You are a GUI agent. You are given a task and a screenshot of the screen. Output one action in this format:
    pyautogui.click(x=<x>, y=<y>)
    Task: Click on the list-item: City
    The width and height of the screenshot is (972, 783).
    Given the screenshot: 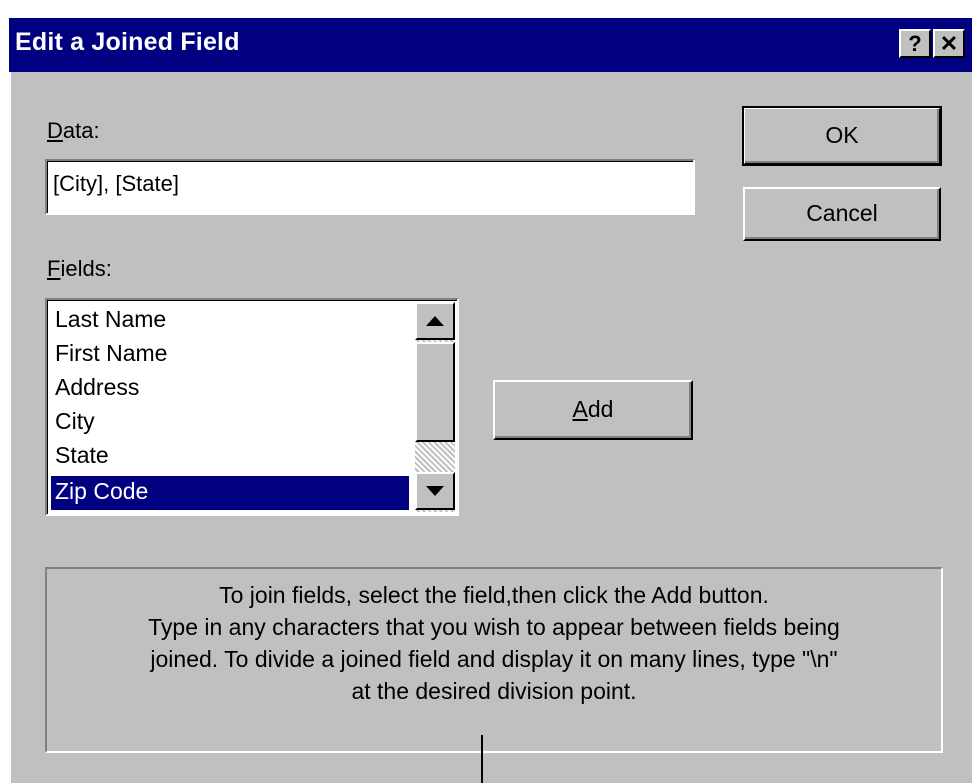 What is the action you would take?
    pyautogui.click(x=230, y=423)
    